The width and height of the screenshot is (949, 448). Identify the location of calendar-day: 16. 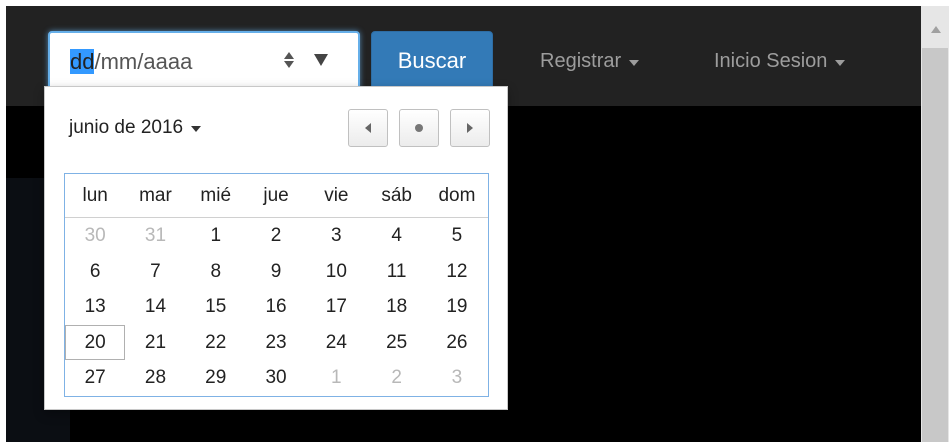
(276, 307).